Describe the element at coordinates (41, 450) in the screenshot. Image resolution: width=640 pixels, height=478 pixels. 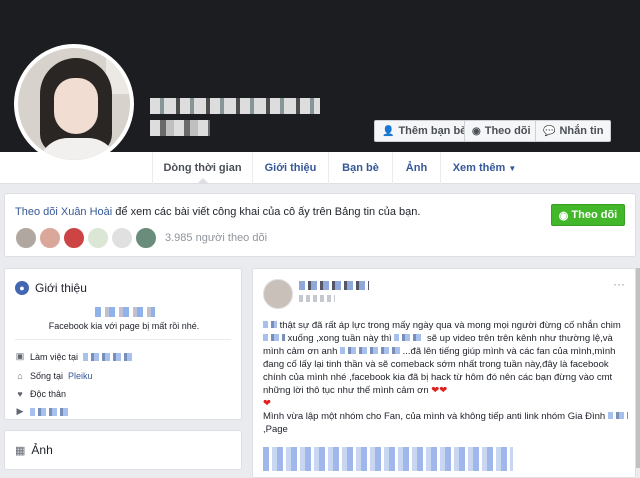
I see `photos-title: Ảnh` at that location.